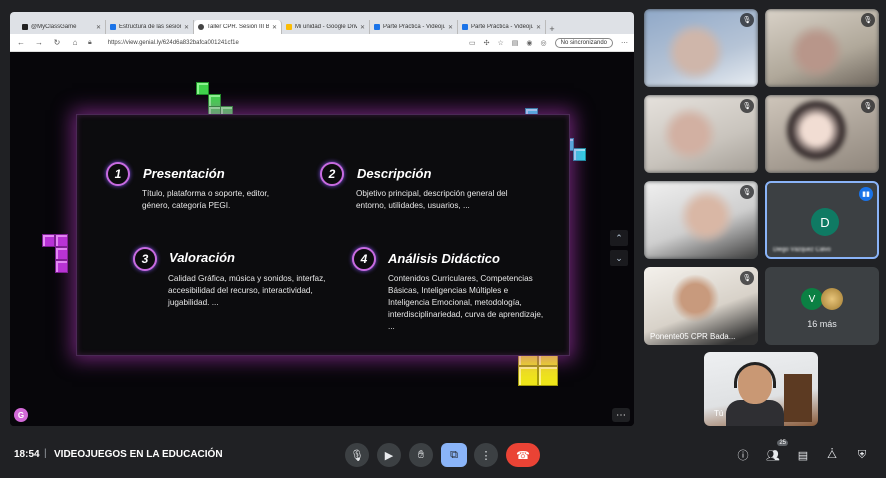 This screenshot has height=478, width=886. I want to click on chat-icon: ▤, so click(803, 455).